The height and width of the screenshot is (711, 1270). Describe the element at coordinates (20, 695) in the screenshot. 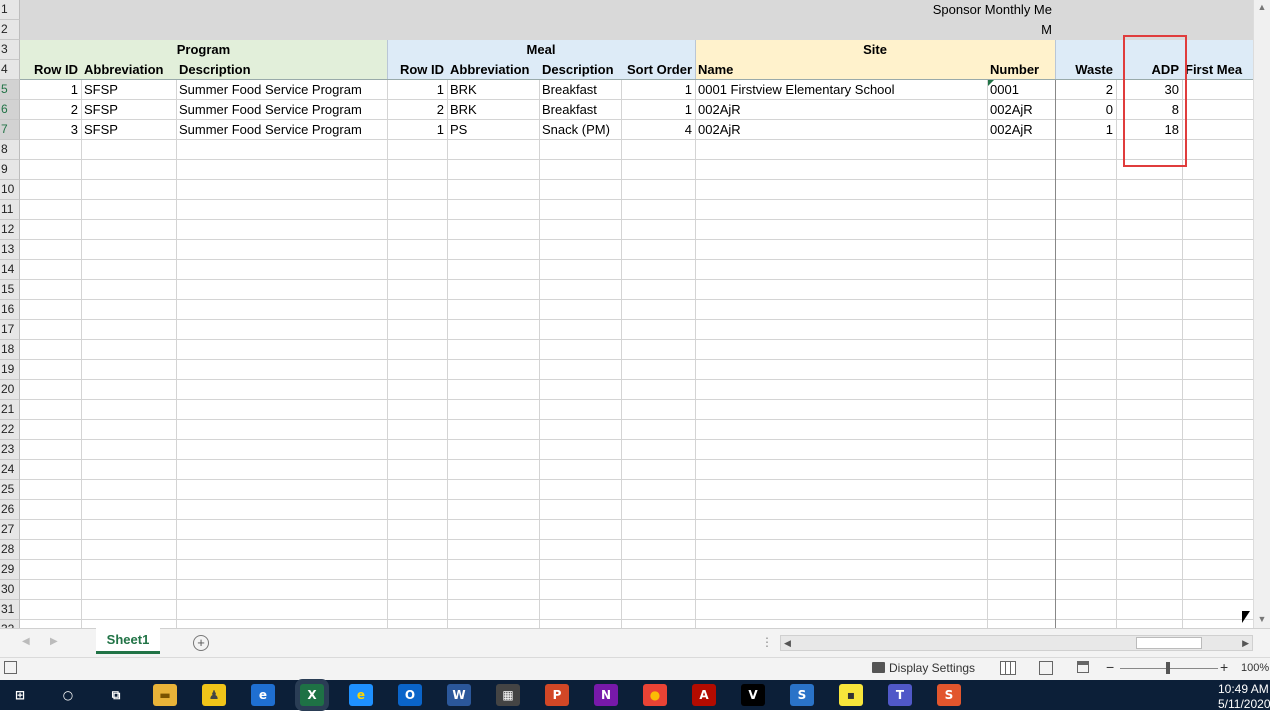

I see `windows-start-icon: ⊞` at that location.